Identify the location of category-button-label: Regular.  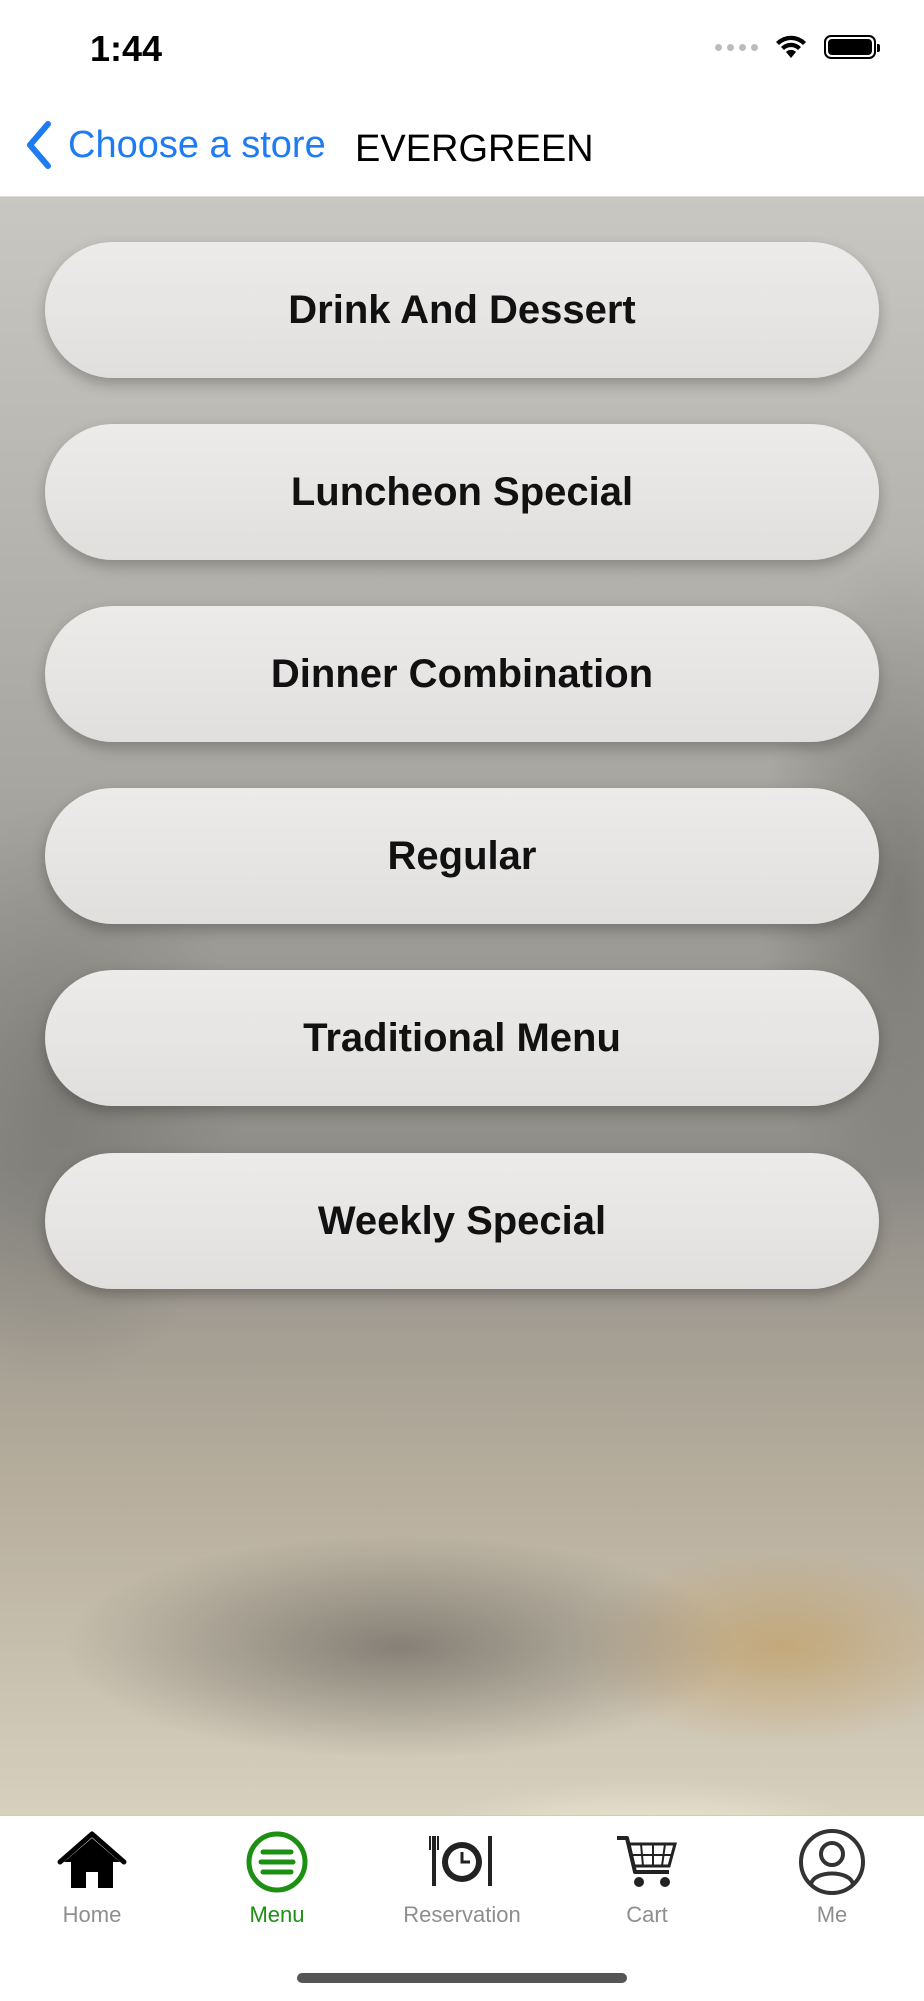
(462, 855).